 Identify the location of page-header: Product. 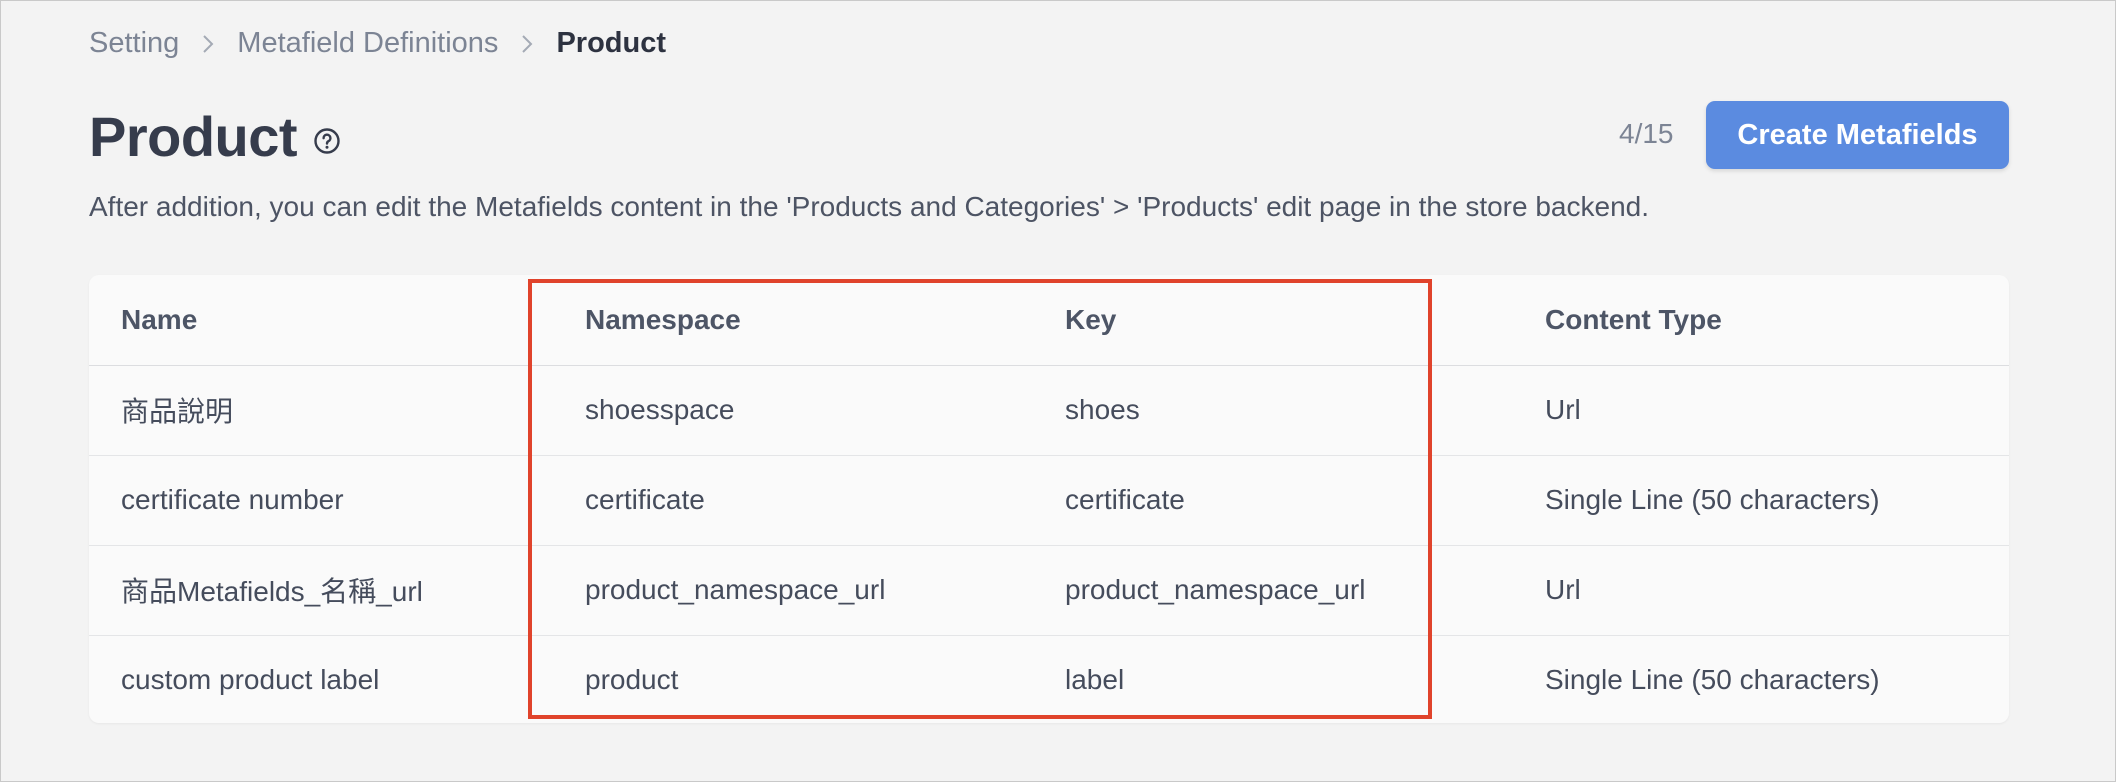
(215, 137).